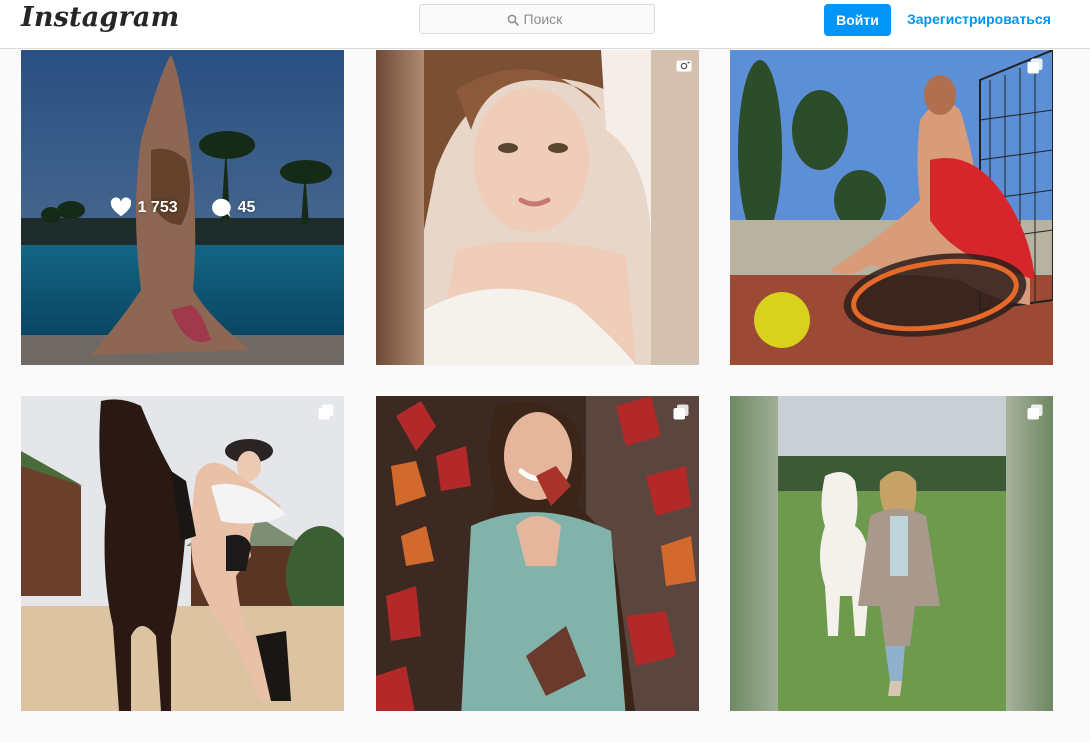  I want to click on comment-icon, so click(221, 207).